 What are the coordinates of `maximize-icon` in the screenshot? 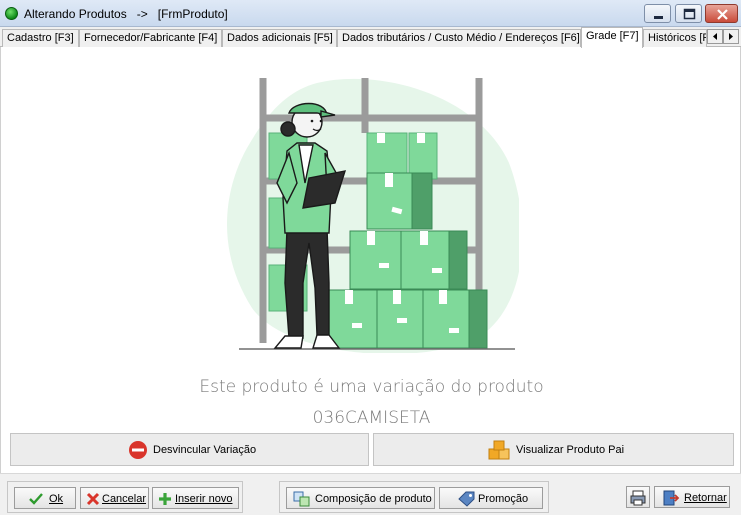 It's located at (689, 14).